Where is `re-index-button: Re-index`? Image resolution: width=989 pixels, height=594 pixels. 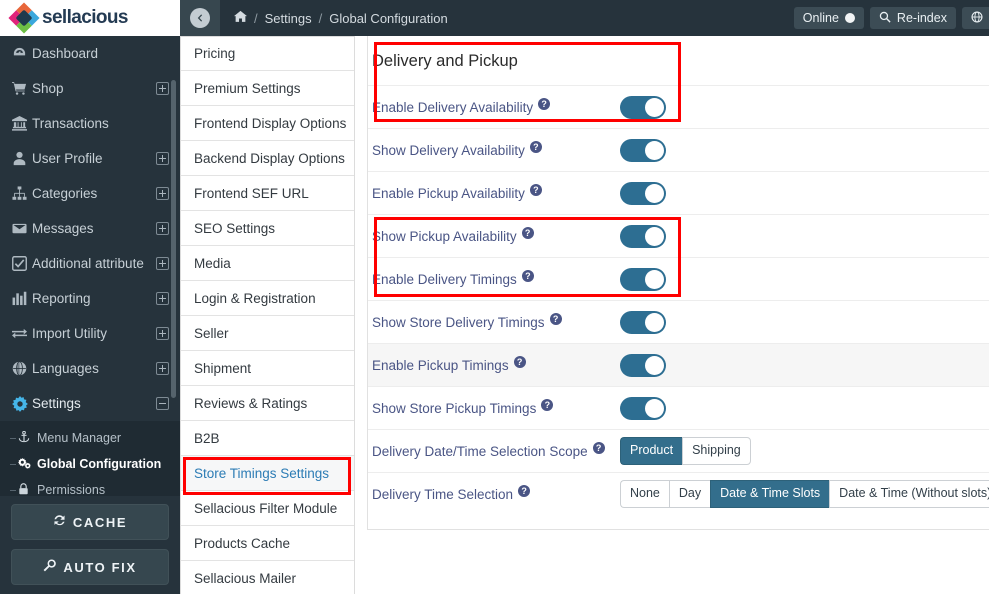 re-index-button: Re-index is located at coordinates (912, 18).